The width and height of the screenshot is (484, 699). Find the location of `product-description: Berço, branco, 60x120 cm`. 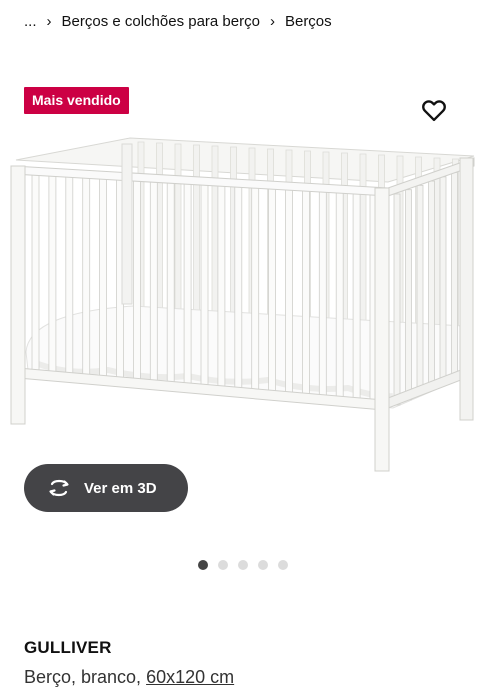

product-description: Berço, branco, 60x120 cm is located at coordinates (129, 677).